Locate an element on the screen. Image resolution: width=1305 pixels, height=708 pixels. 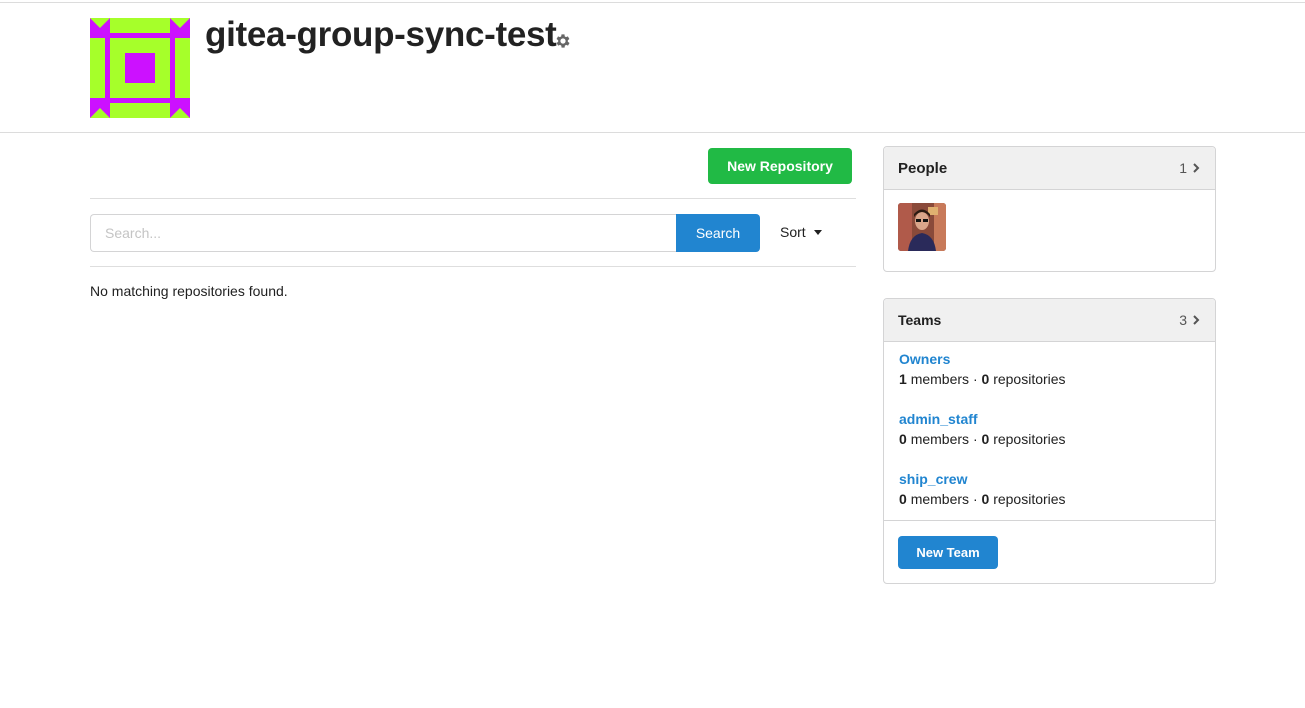
team-item: Owners 1 members · 0 repositories is located at coordinates (982, 369).